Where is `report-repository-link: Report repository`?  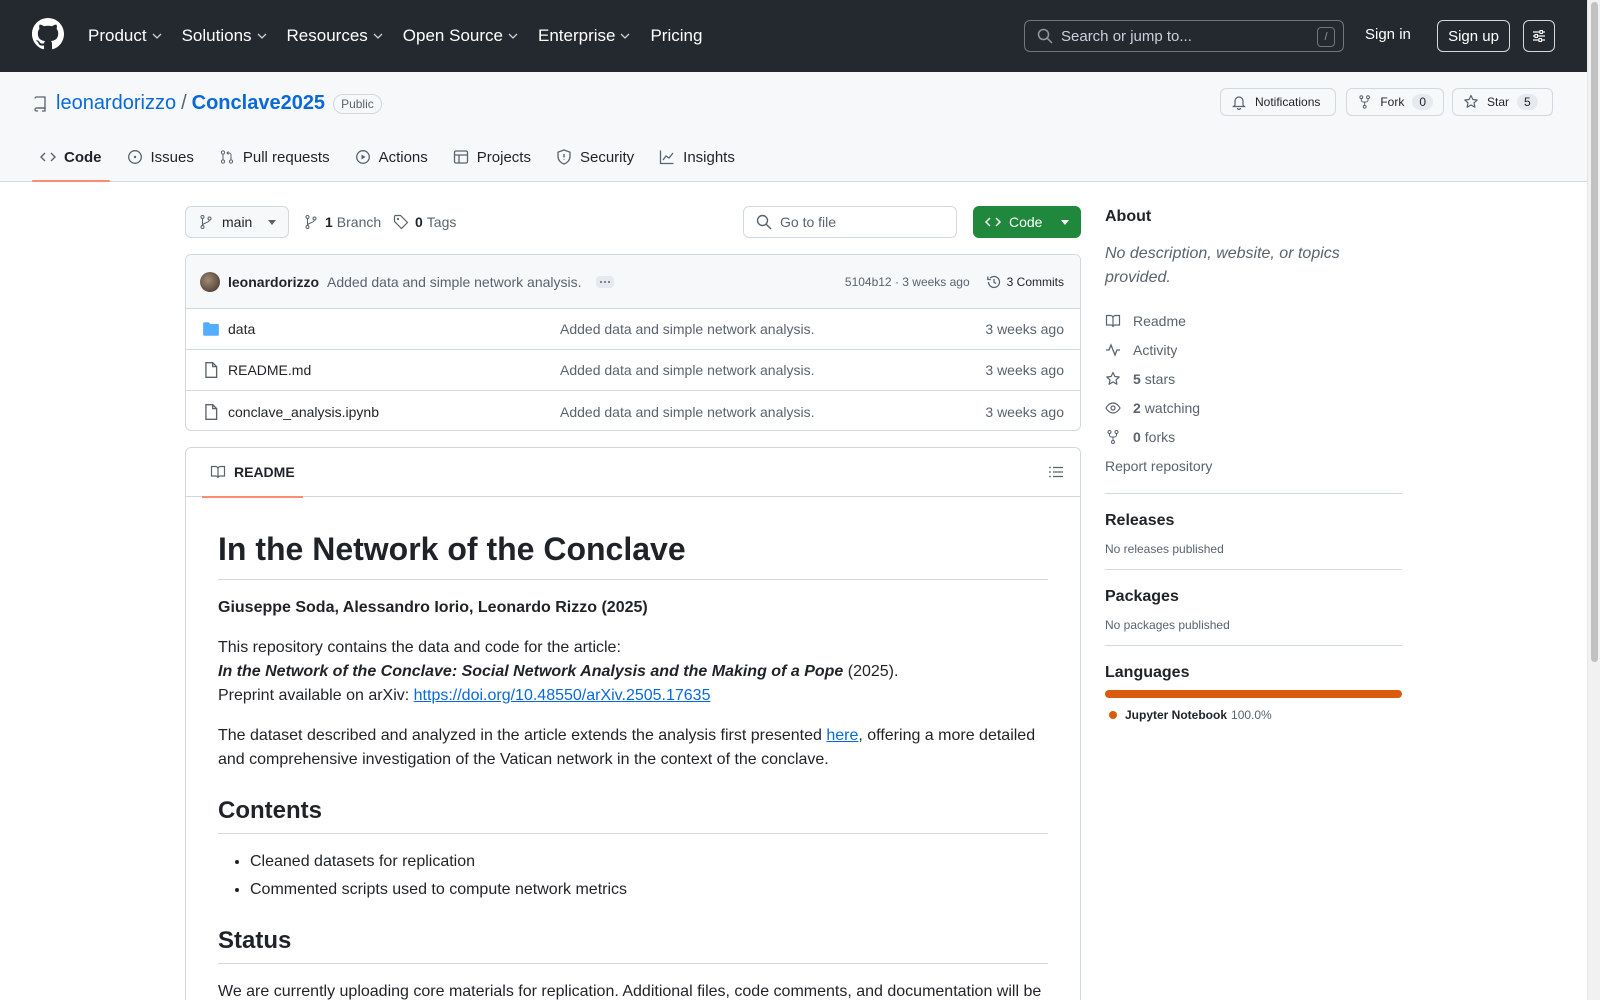 report-repository-link: Report repository is located at coordinates (1253, 465).